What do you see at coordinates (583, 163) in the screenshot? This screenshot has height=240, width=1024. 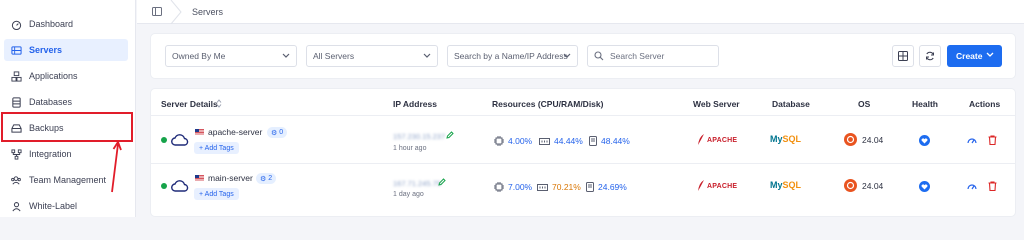 I see `row-divider` at bounding box center [583, 163].